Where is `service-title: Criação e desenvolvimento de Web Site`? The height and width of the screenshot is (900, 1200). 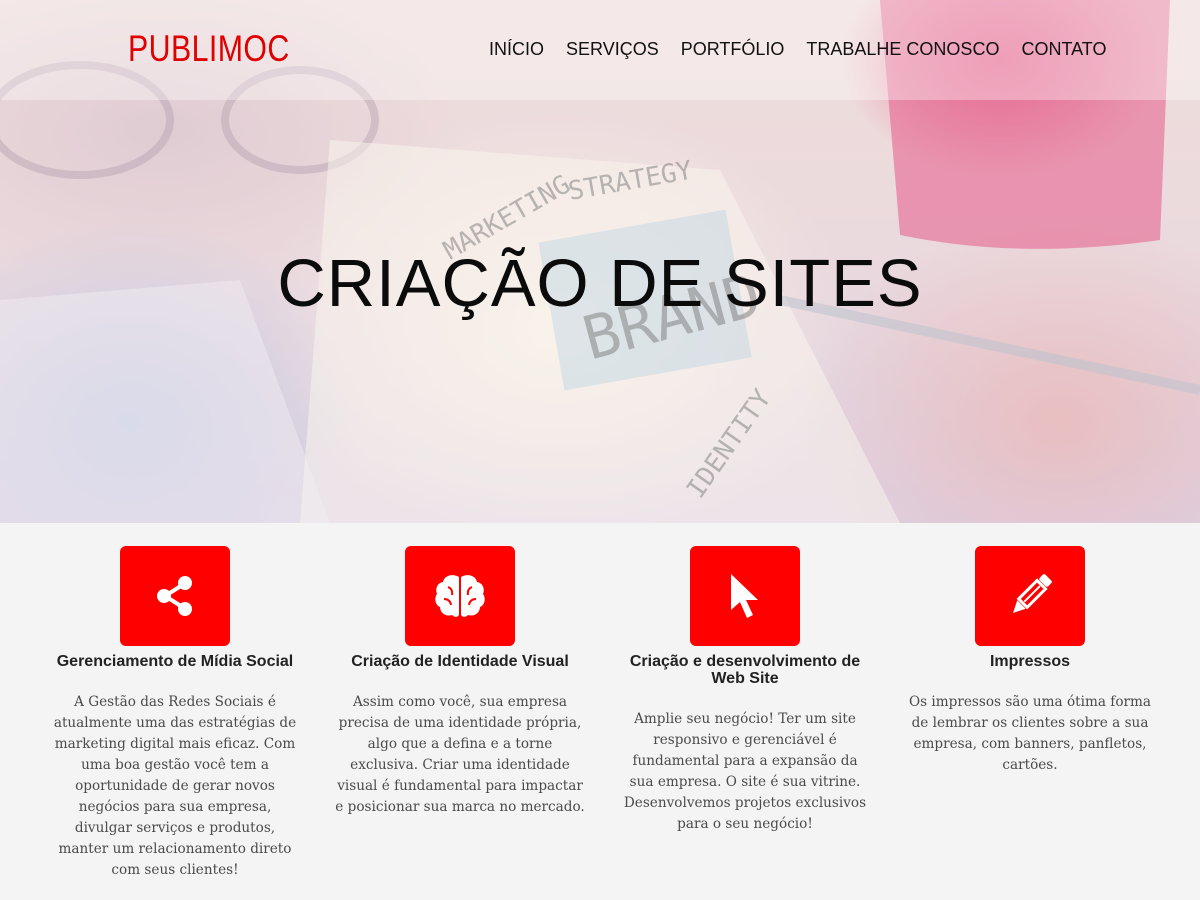 service-title: Criação e desenvolvimento de Web Site is located at coordinates (745, 670).